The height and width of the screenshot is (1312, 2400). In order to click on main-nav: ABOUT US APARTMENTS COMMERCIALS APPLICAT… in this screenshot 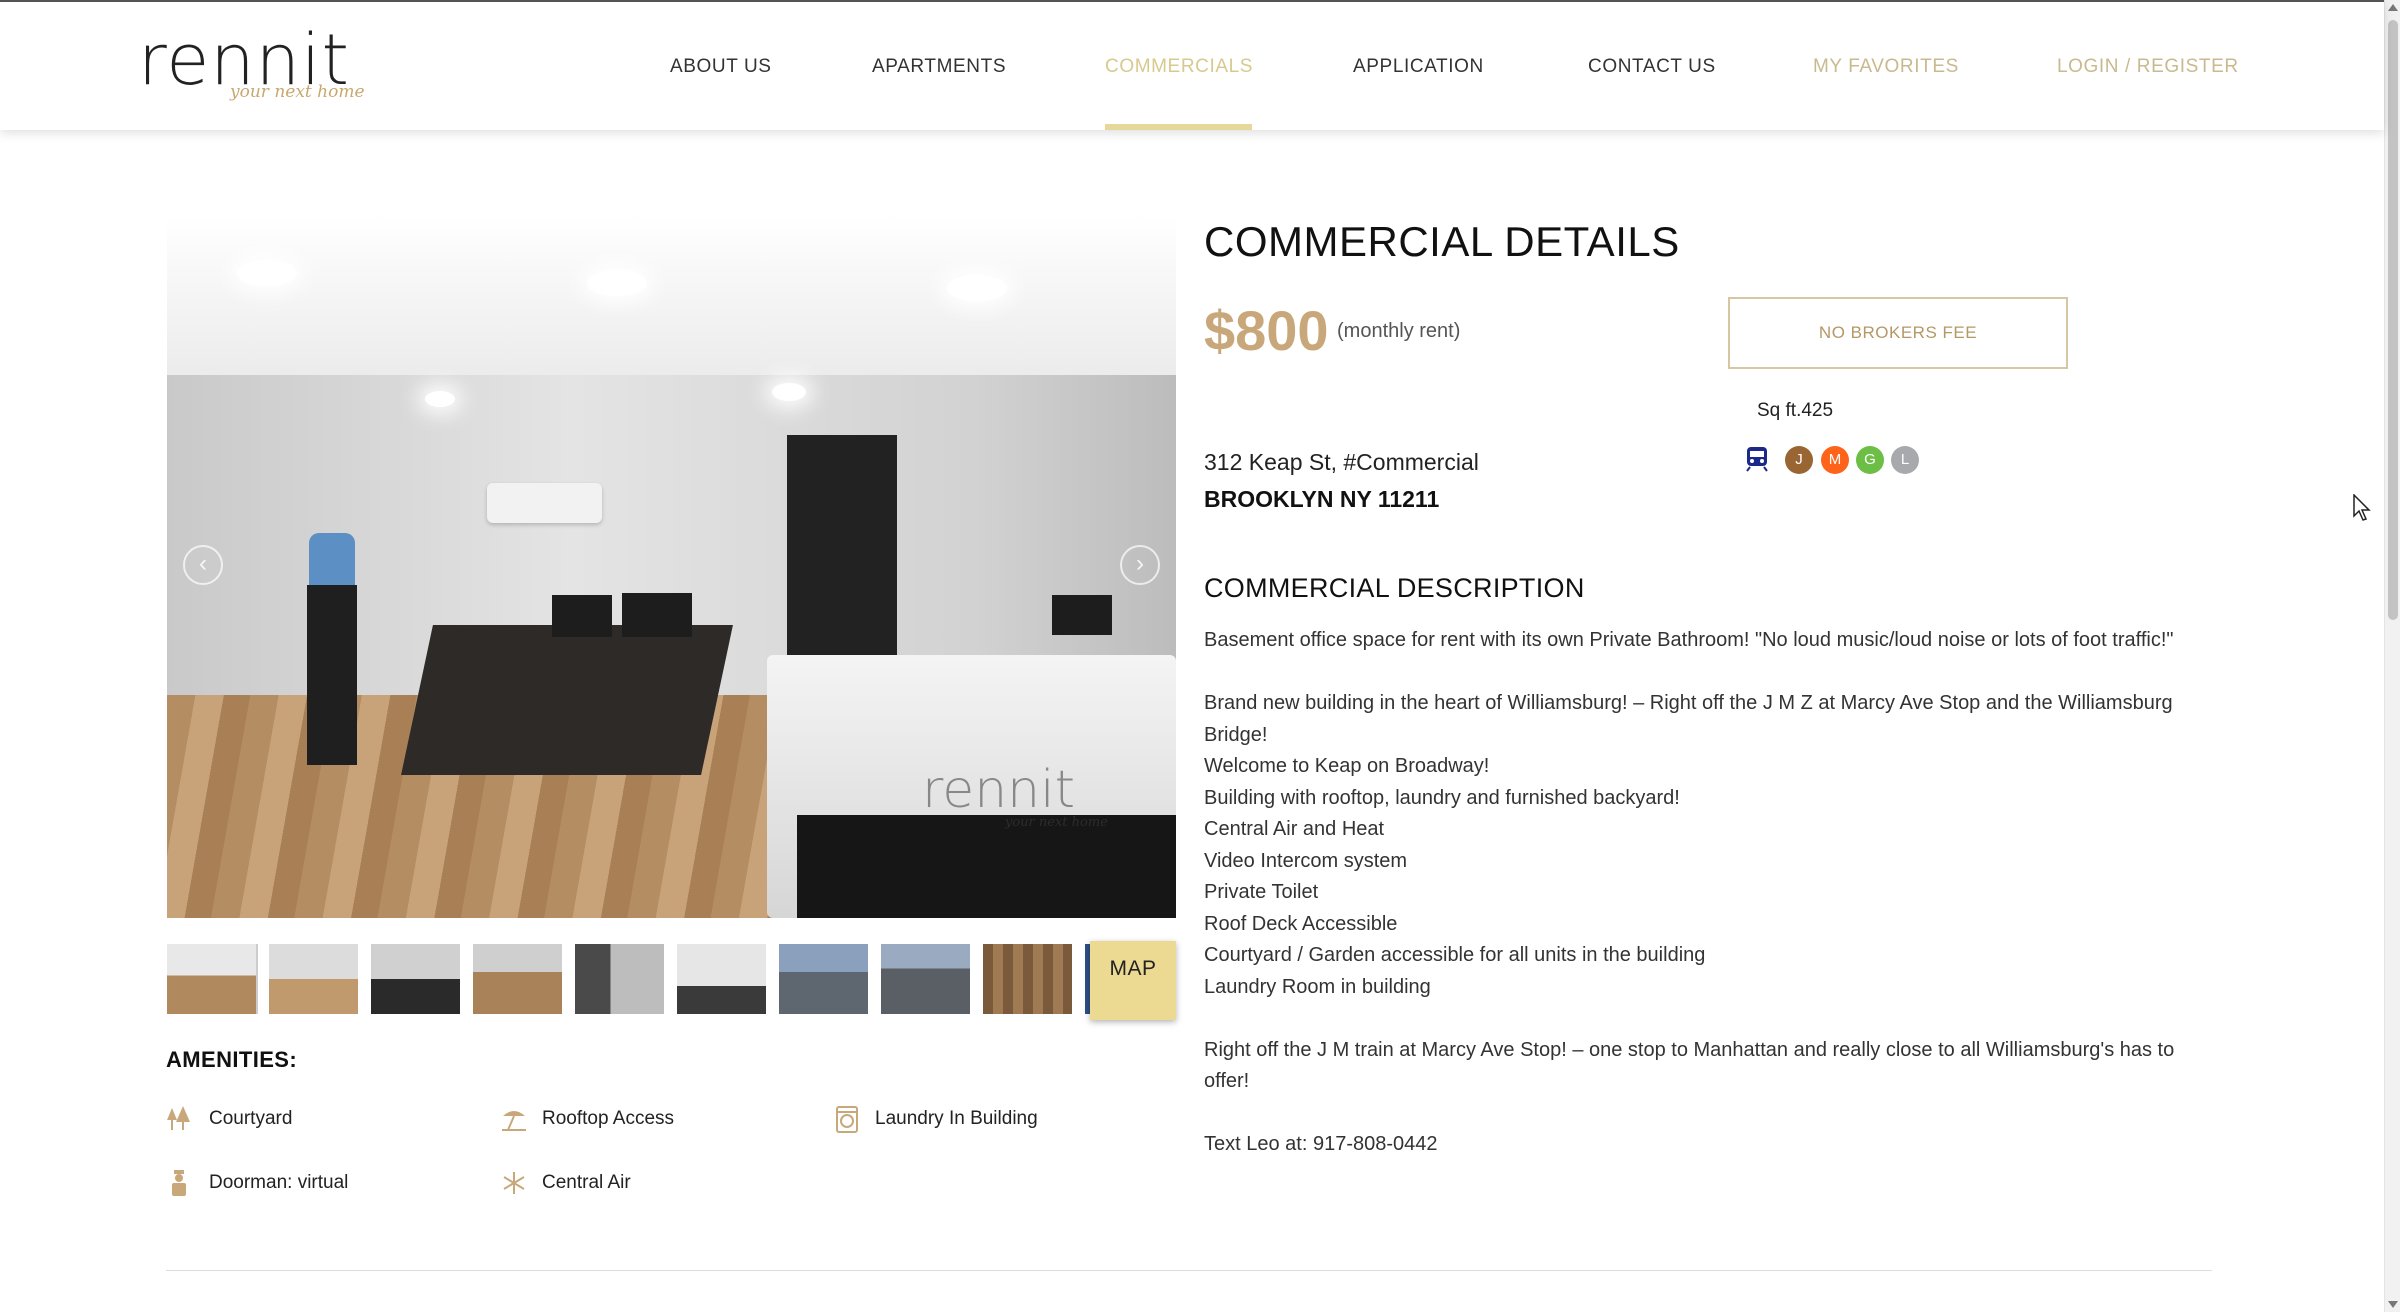, I will do `click(1192, 66)`.